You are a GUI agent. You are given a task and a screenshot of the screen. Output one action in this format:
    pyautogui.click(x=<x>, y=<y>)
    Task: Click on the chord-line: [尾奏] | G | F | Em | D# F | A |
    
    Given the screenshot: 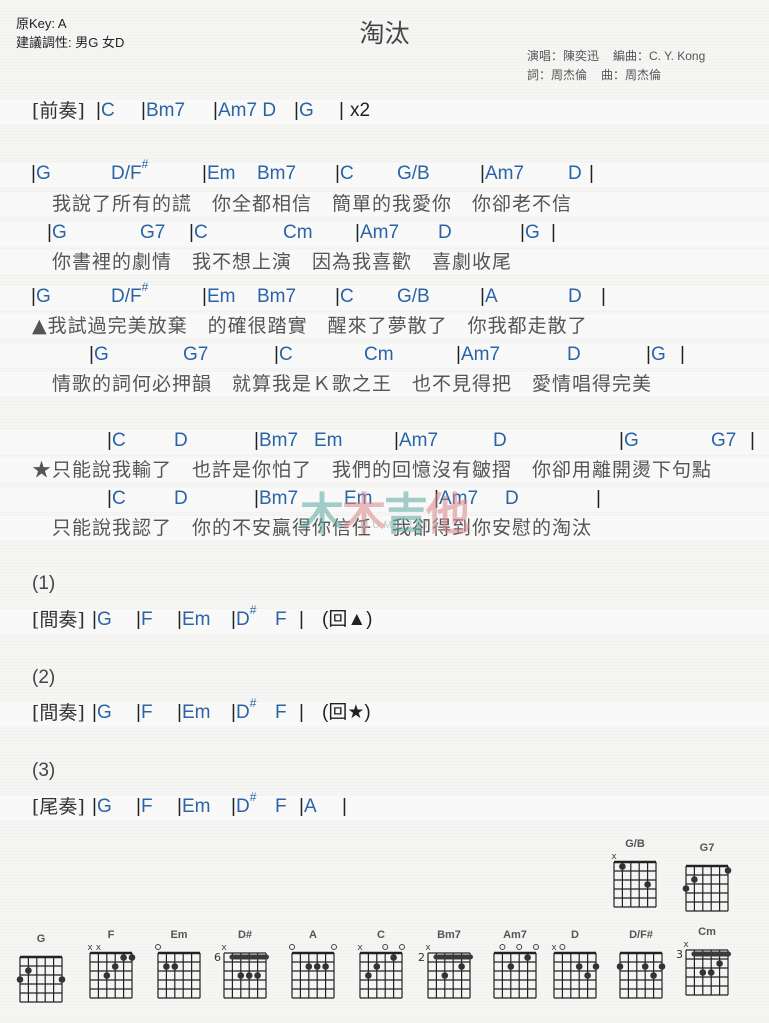 What is the action you would take?
    pyautogui.click(x=384, y=805)
    